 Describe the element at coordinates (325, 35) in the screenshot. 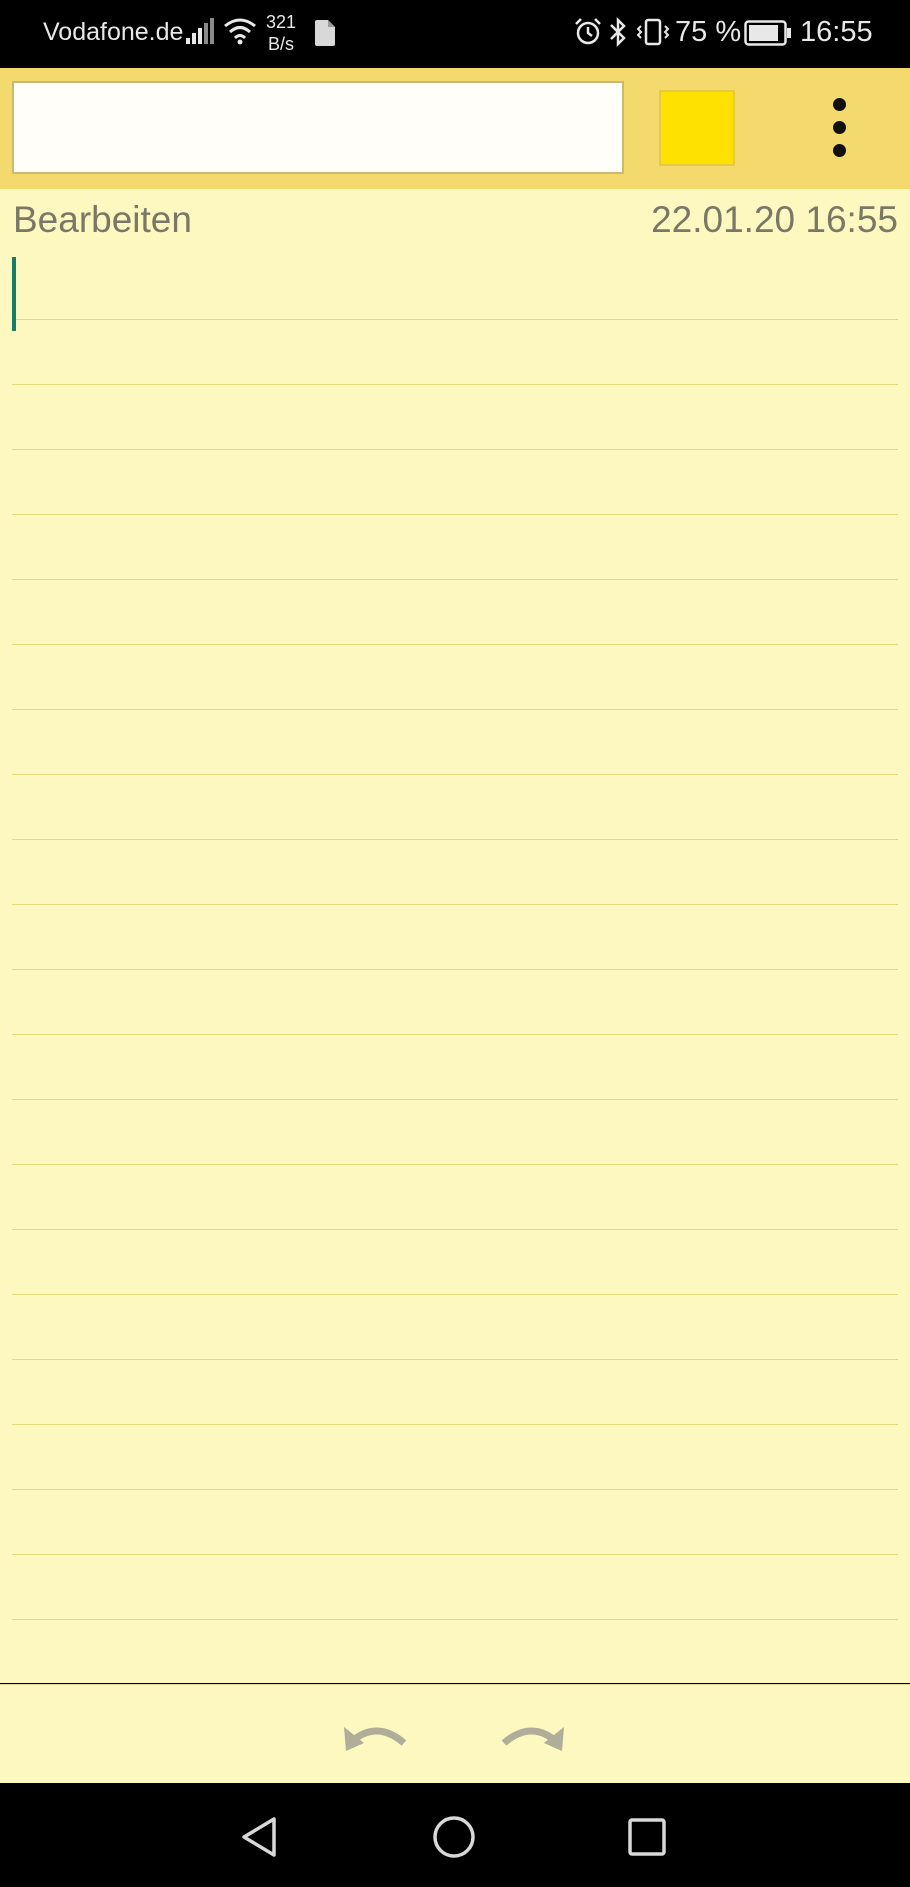

I see `file-icon` at that location.